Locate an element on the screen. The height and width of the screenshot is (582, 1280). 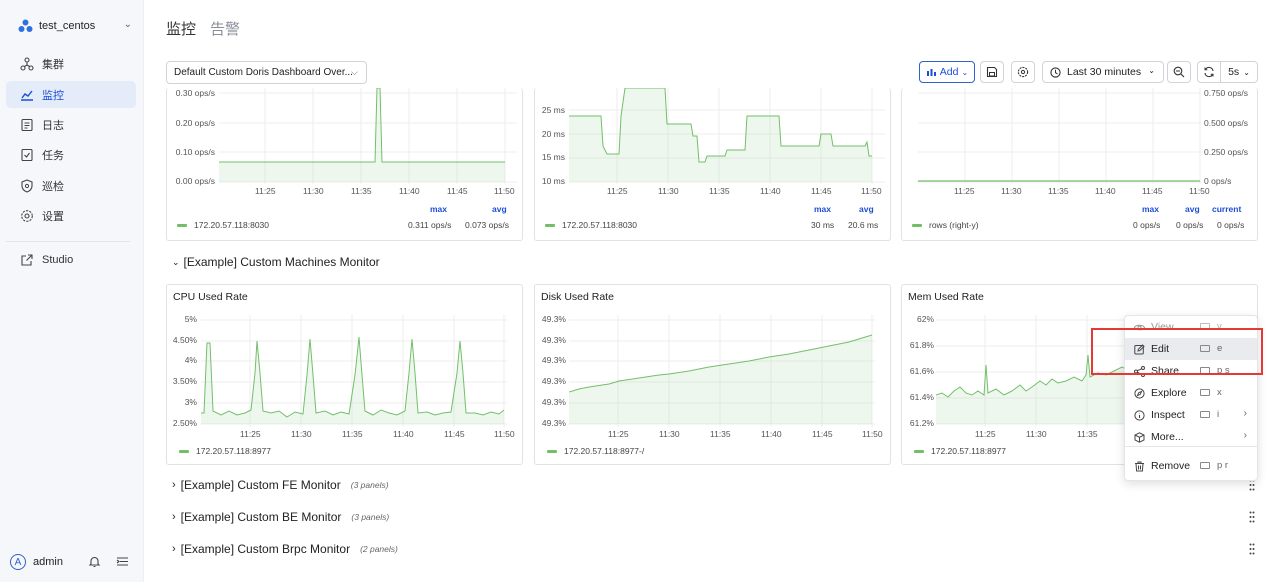
zoom-out-icon is located at coordinates (1179, 72).